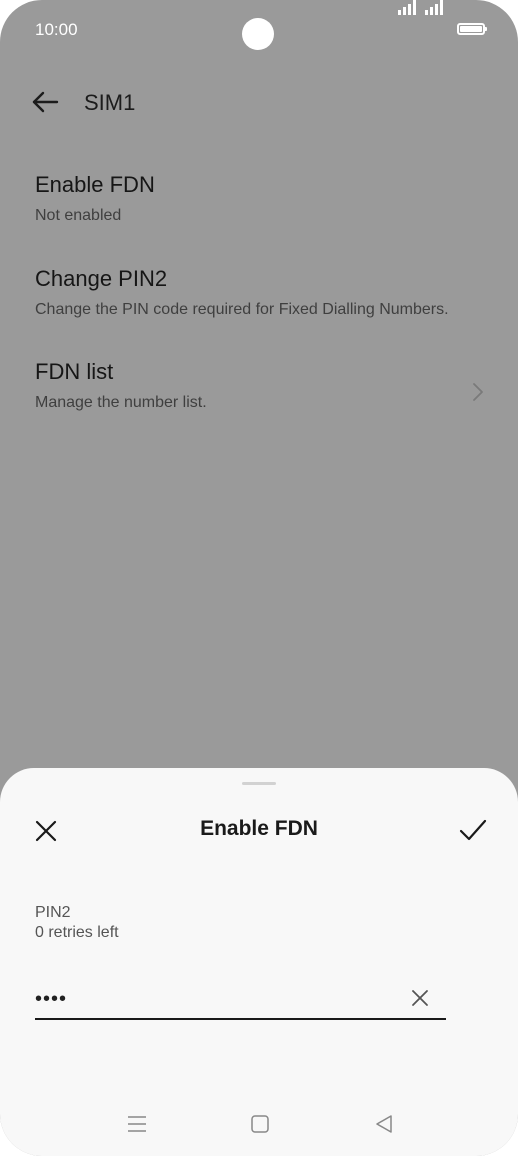 The height and width of the screenshot is (1156, 518). What do you see at coordinates (259, 102) in the screenshot?
I see `app-header: SIM1` at bounding box center [259, 102].